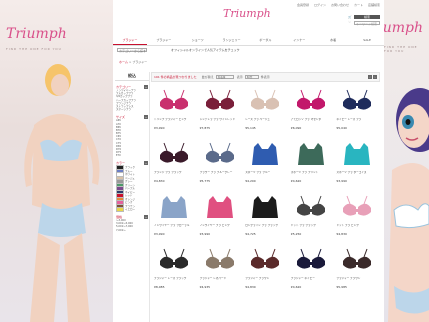 Image resolution: width=429 pixels, height=322 pixels. Describe the element at coordinates (174, 280) in the screenshot. I see `product-name: ブラジャー レース ブラック` at that location.